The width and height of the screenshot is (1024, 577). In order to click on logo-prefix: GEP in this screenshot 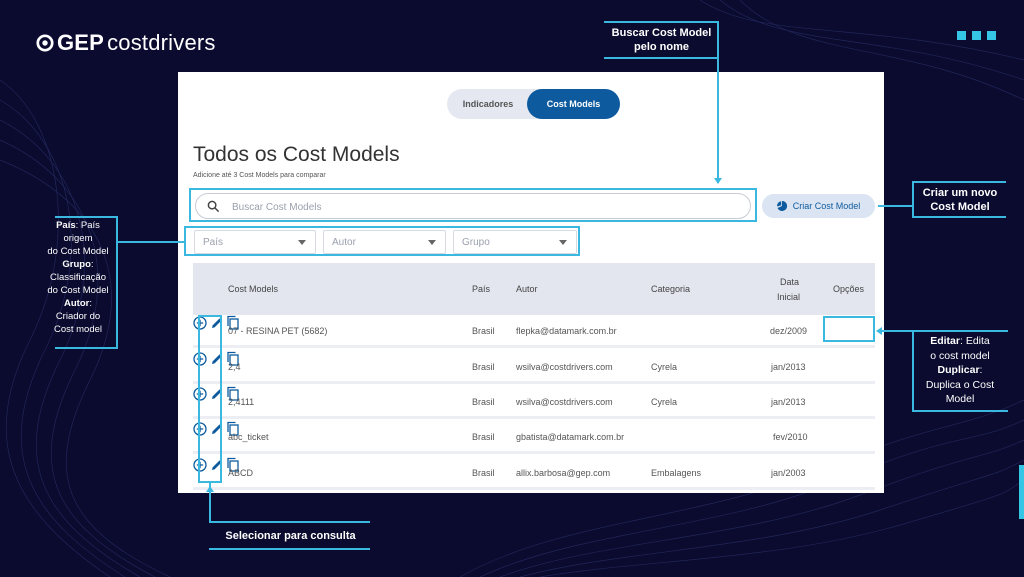, I will do `click(81, 42)`.